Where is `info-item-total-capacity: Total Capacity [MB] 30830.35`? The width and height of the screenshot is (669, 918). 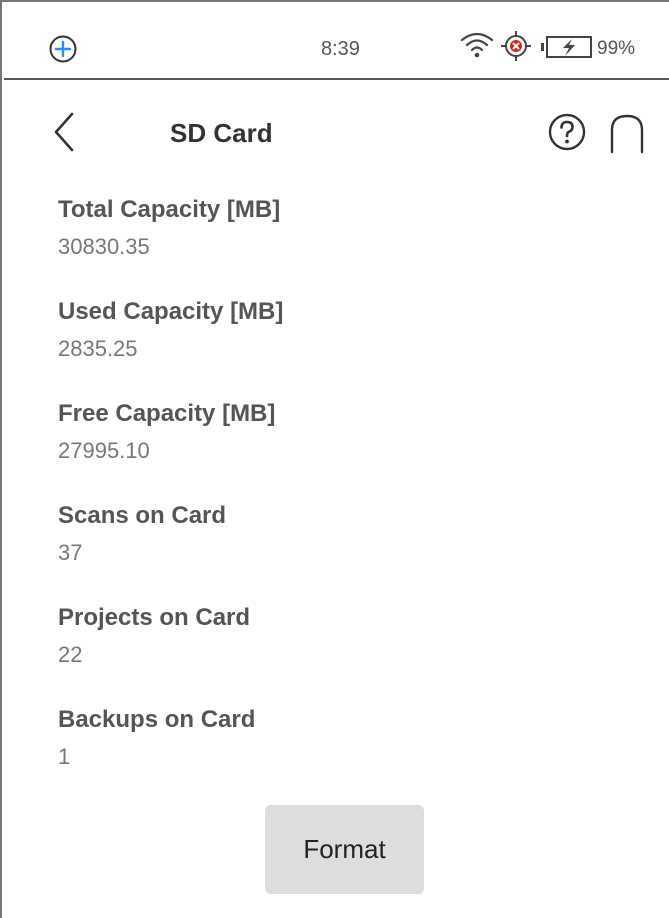
info-item-total-capacity: Total Capacity [MB] 30830.35 is located at coordinates (338, 245).